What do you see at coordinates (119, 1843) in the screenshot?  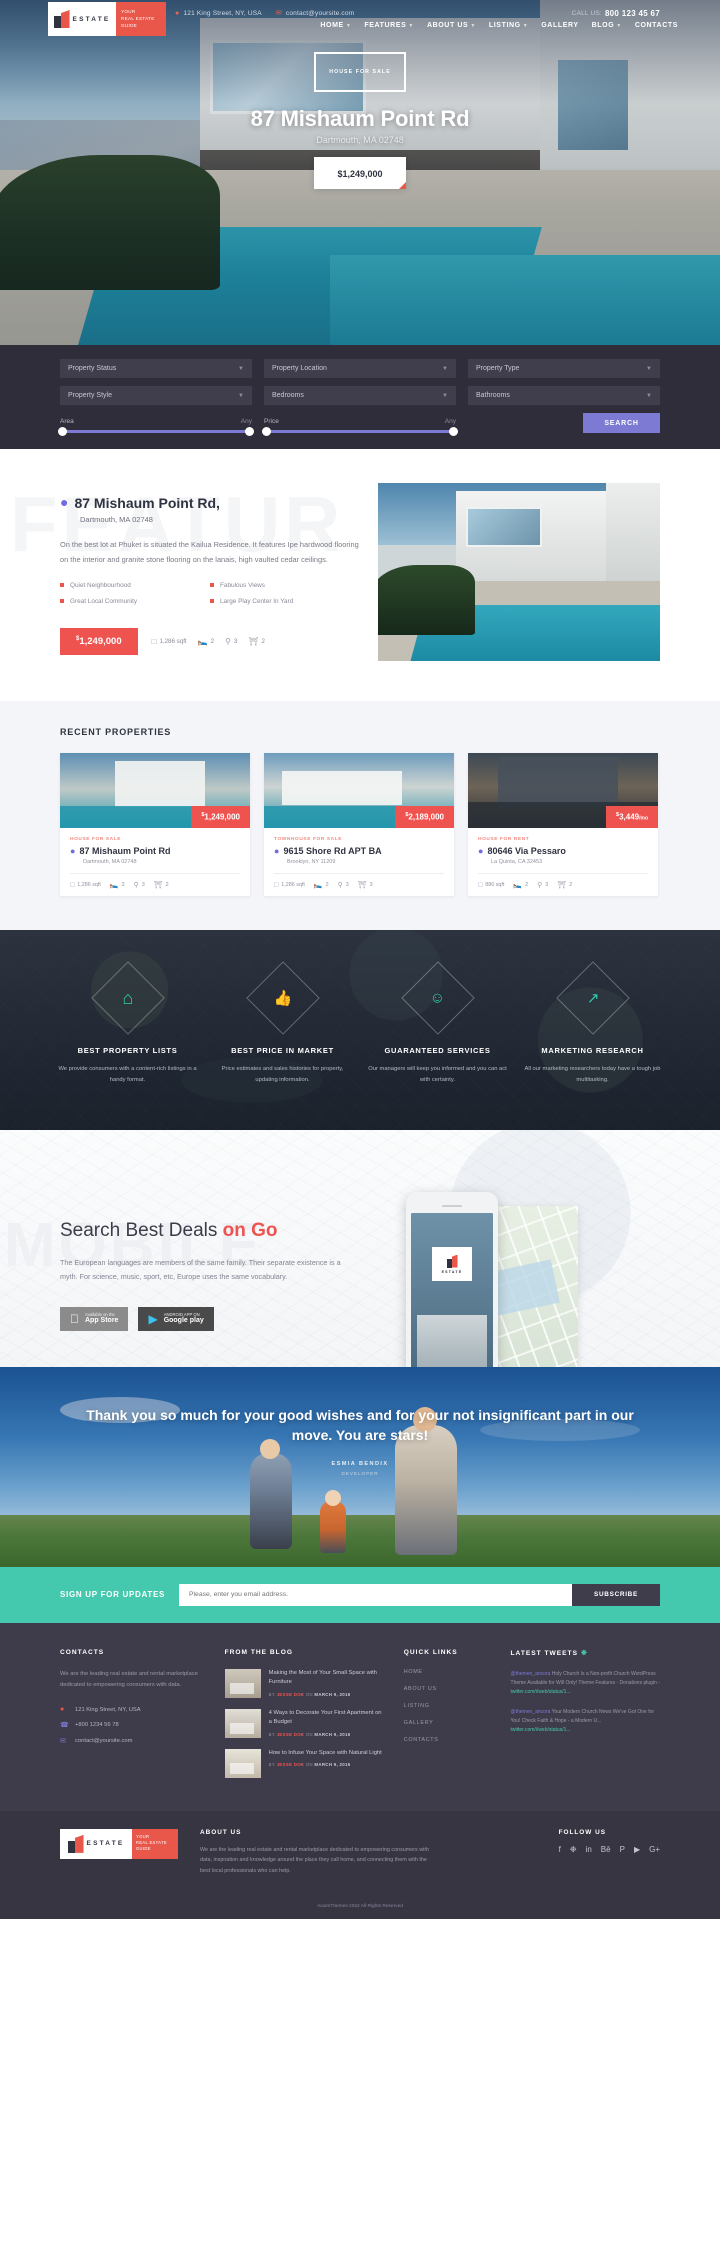 I see `footer-logo: ESTATE YOUR REAL ESTATE GUIDE` at bounding box center [119, 1843].